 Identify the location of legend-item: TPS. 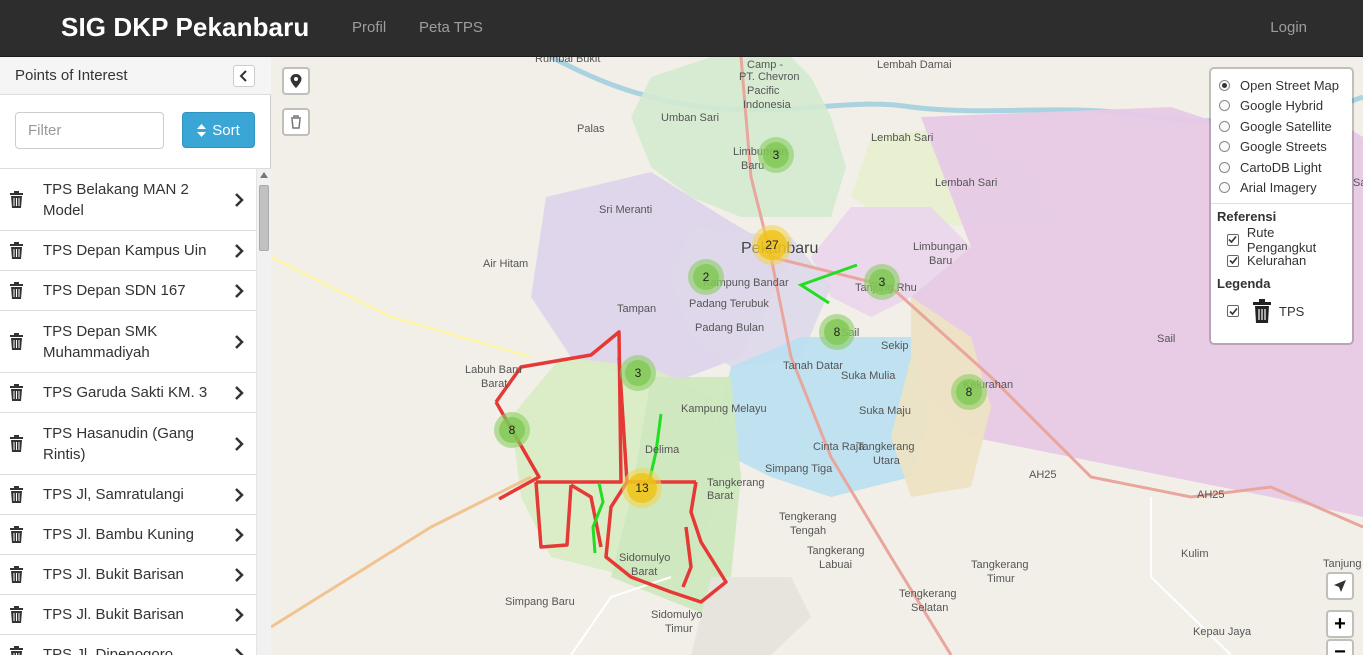
(1286, 311).